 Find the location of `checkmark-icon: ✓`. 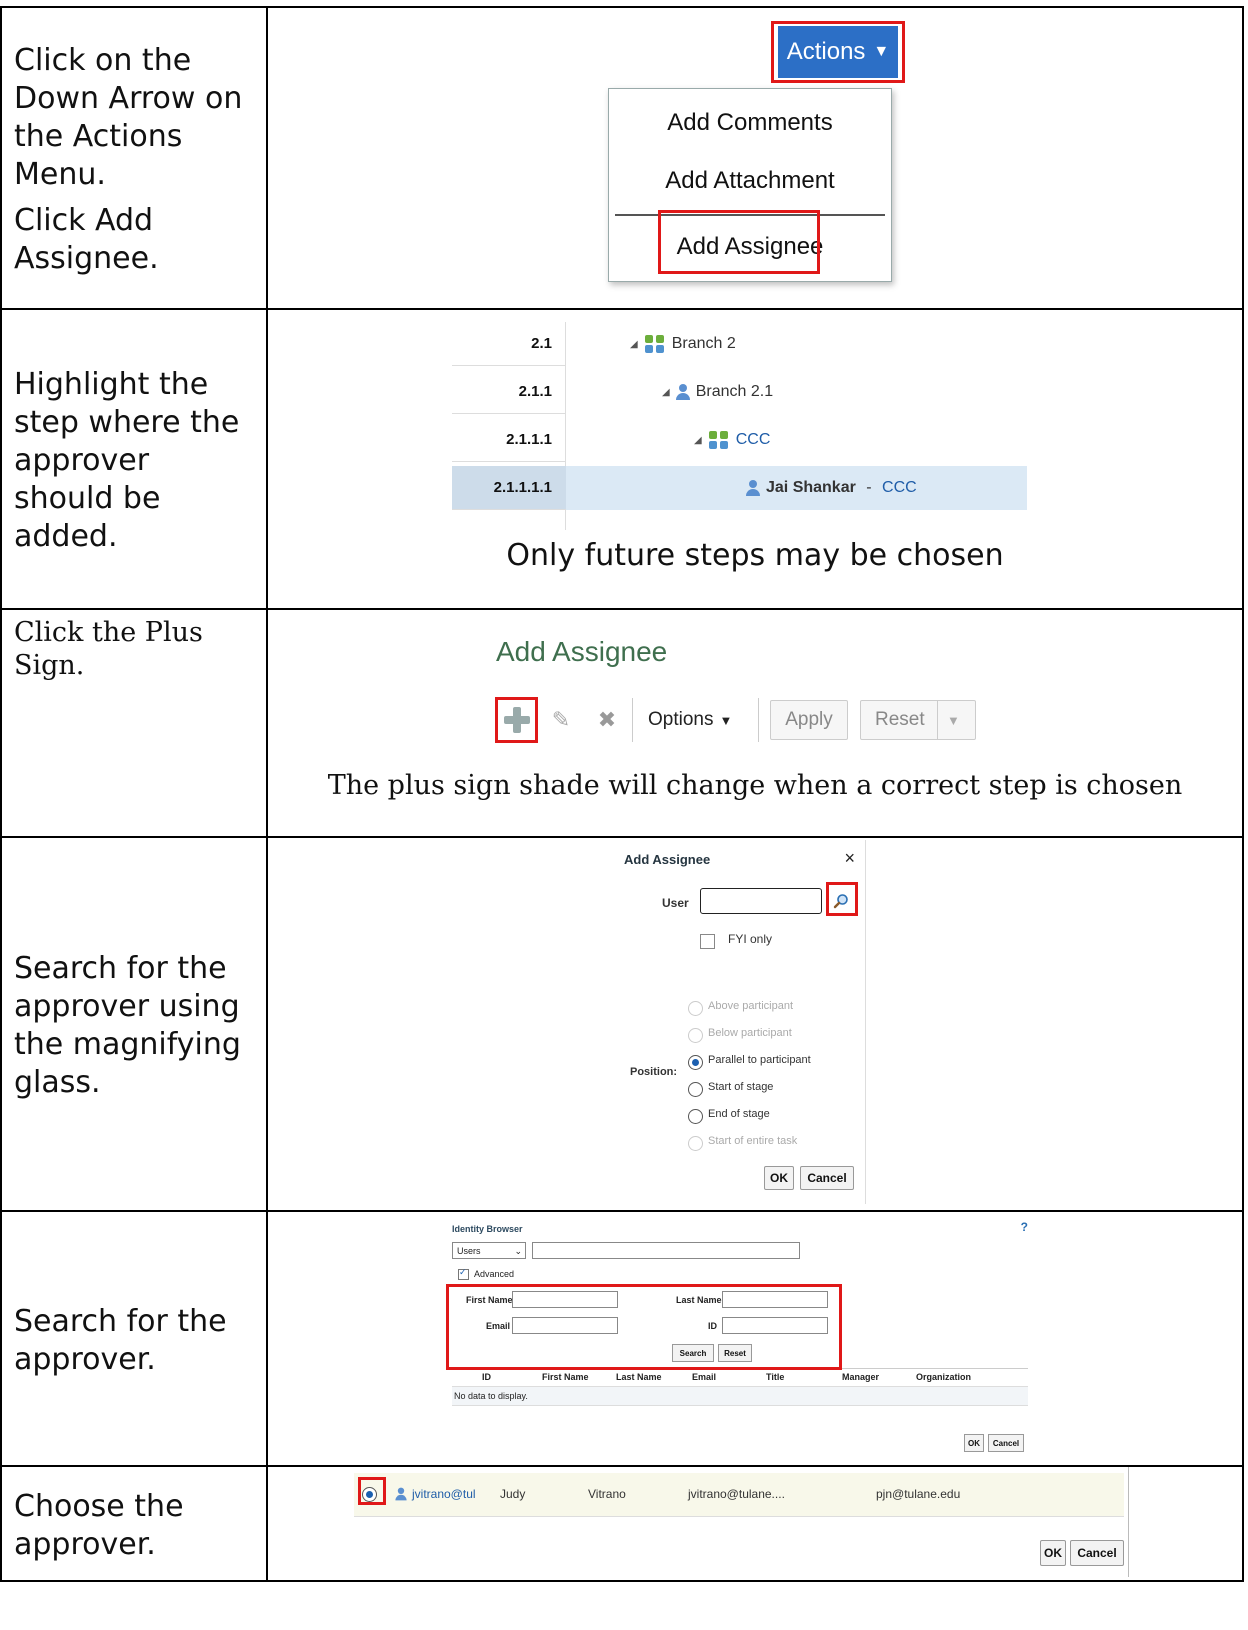

checkmark-icon: ✓ is located at coordinates (463, 1272).